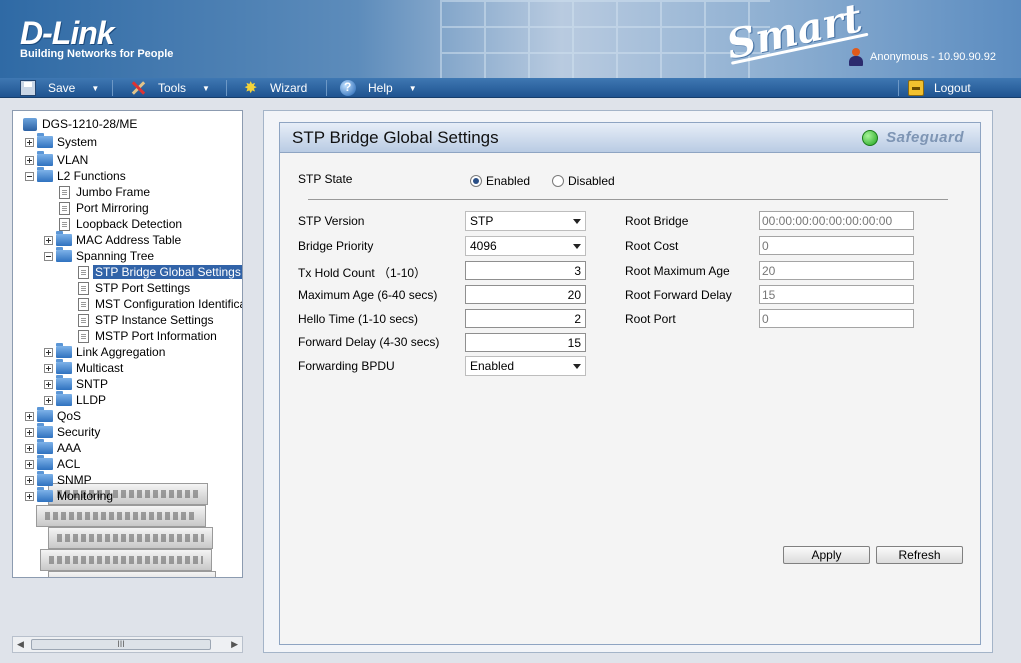 The image size is (1021, 663). Describe the element at coordinates (20, 644) in the screenshot. I see `scroll-left-icon: ◀` at that location.